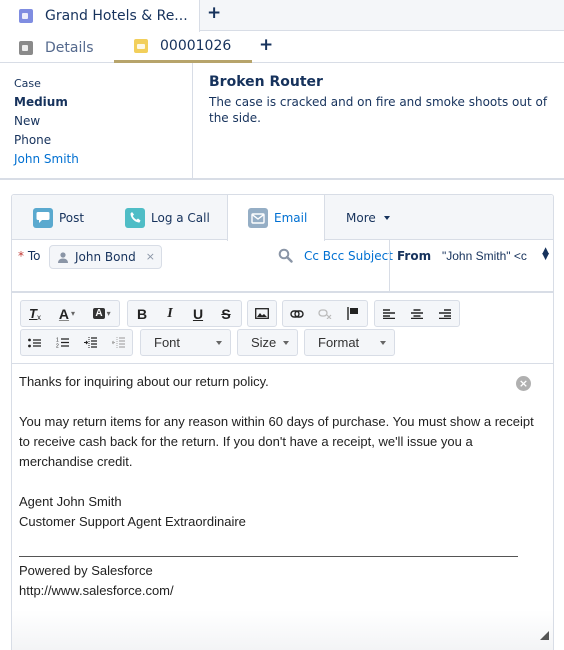 The image size is (564, 650). I want to click on editor-toolbar: Tx A ▾ A ▾ B I U S 1 2 Font Size Format, so click(282, 329).